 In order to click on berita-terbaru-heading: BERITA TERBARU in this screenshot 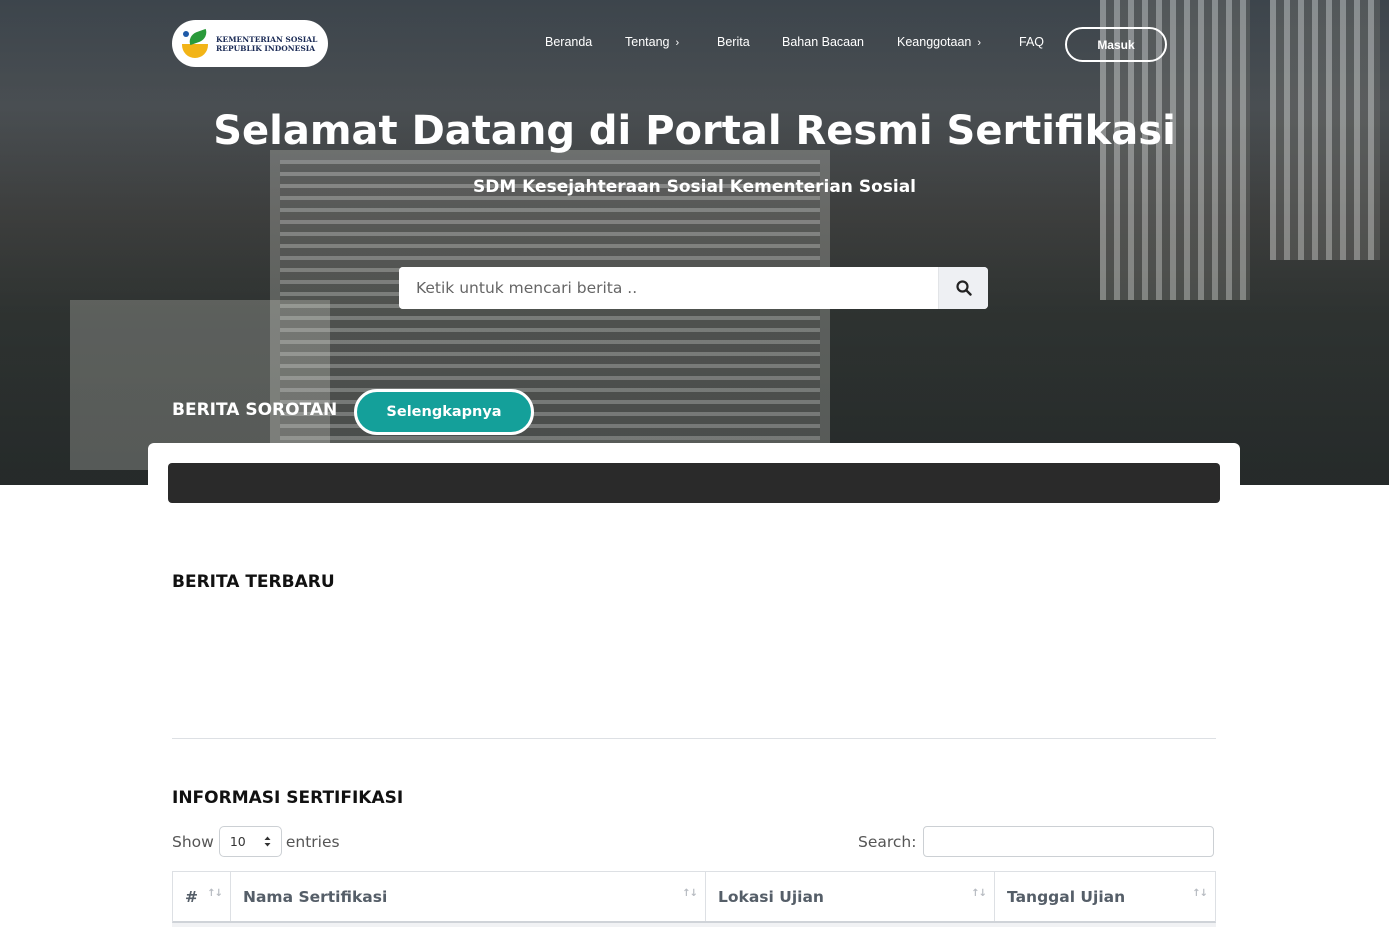, I will do `click(253, 582)`.